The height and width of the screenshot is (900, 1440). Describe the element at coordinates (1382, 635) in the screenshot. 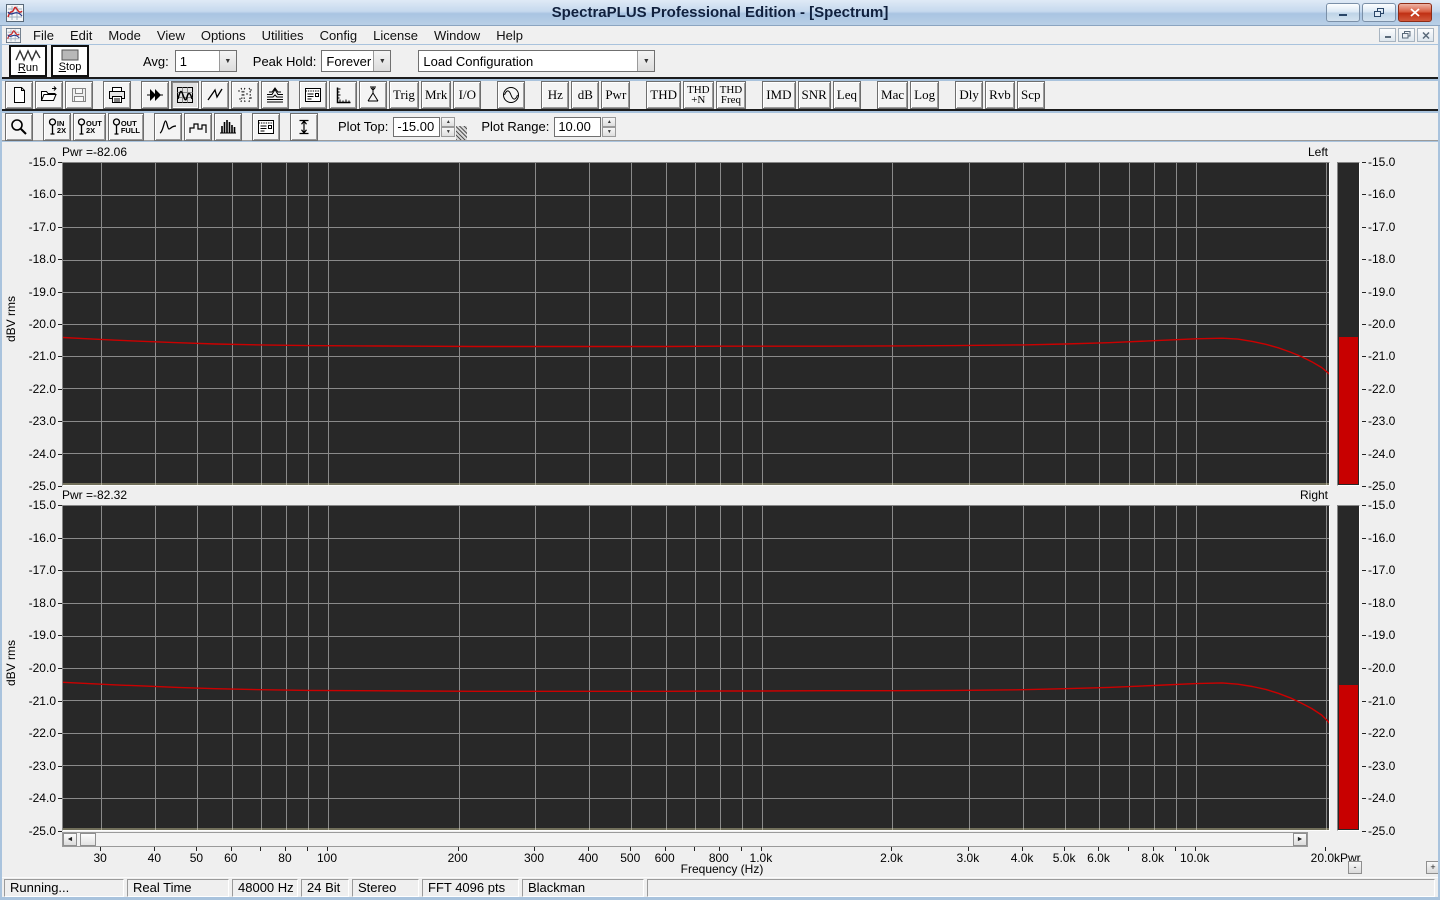

I see `meter-tick-label: -19.0` at that location.